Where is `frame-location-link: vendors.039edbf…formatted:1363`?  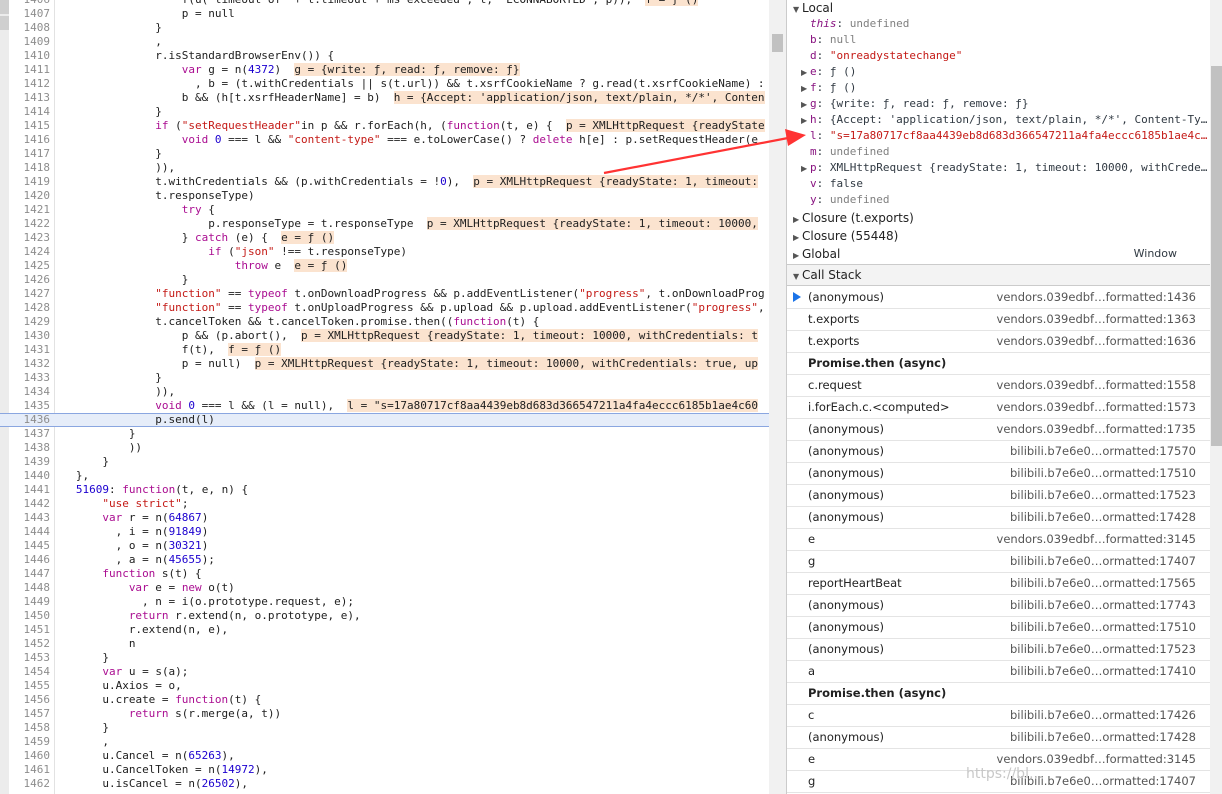 frame-location-link: vendors.039edbf…formatted:1363 is located at coordinates (1096, 319).